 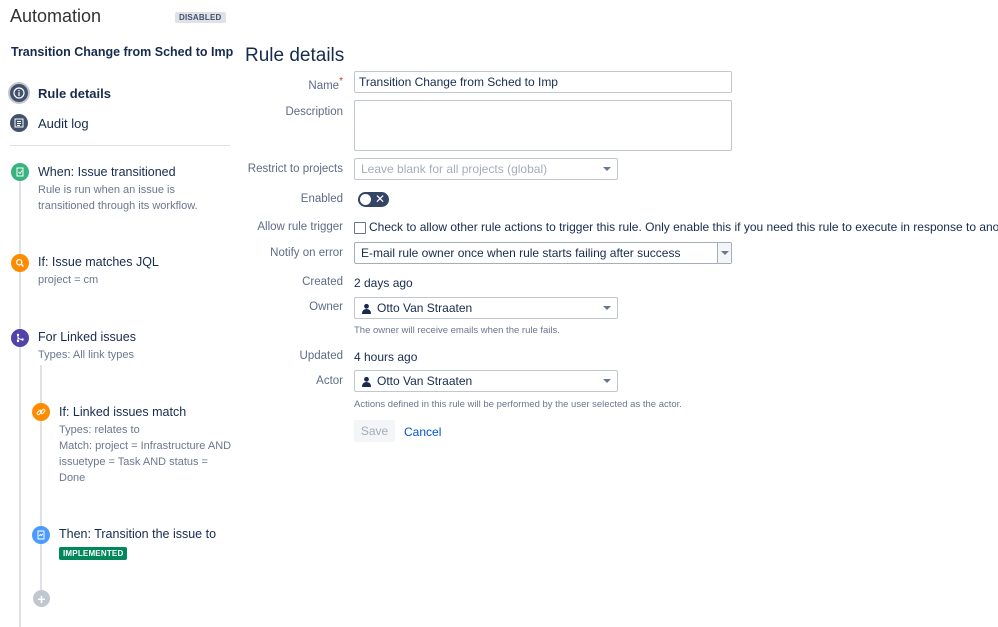 I want to click on updated-value: 4 hours ago, so click(x=386, y=357).